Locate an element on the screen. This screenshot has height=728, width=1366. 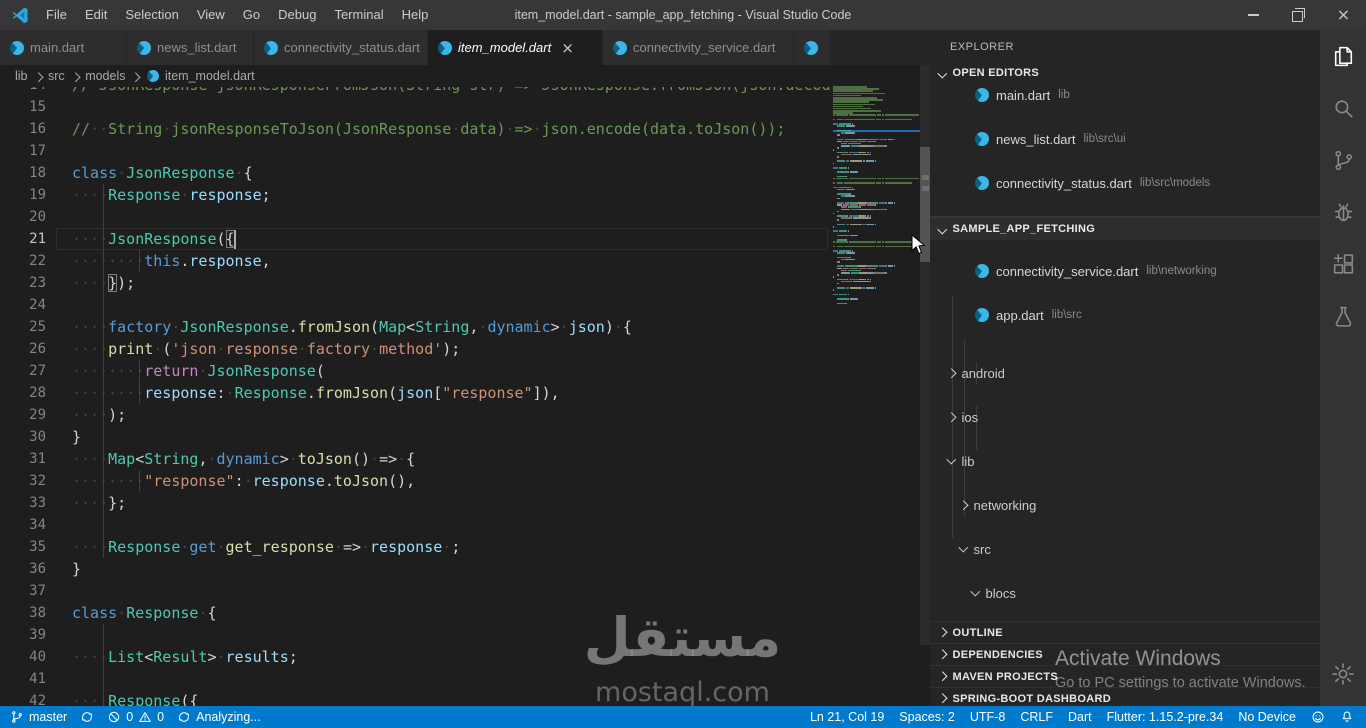
code-line: 29 ····); is located at coordinates (416, 415).